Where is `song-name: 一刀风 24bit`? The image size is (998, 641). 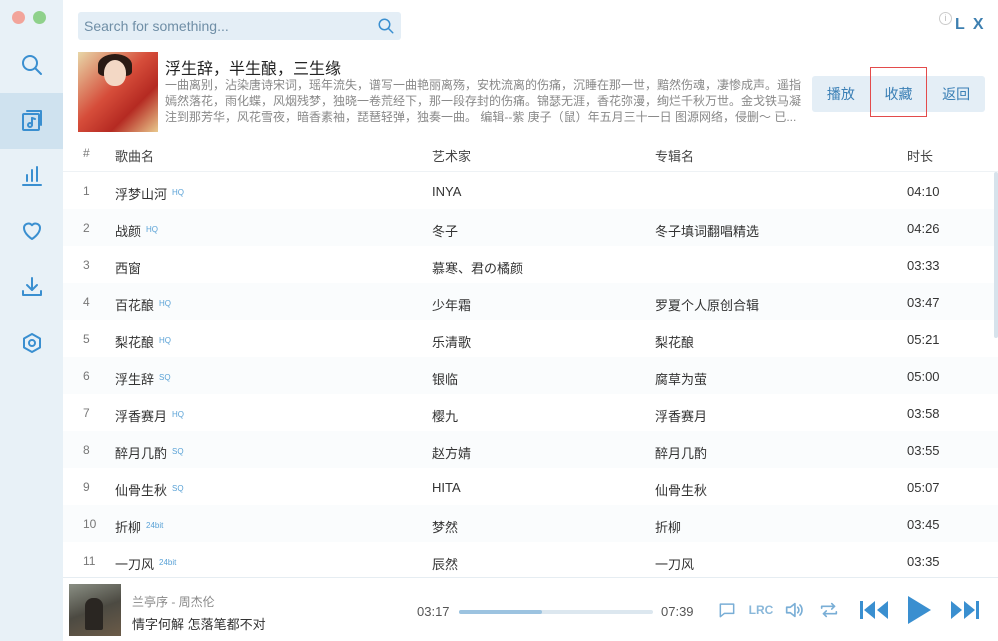 song-name: 一刀风 24bit is located at coordinates (146, 564).